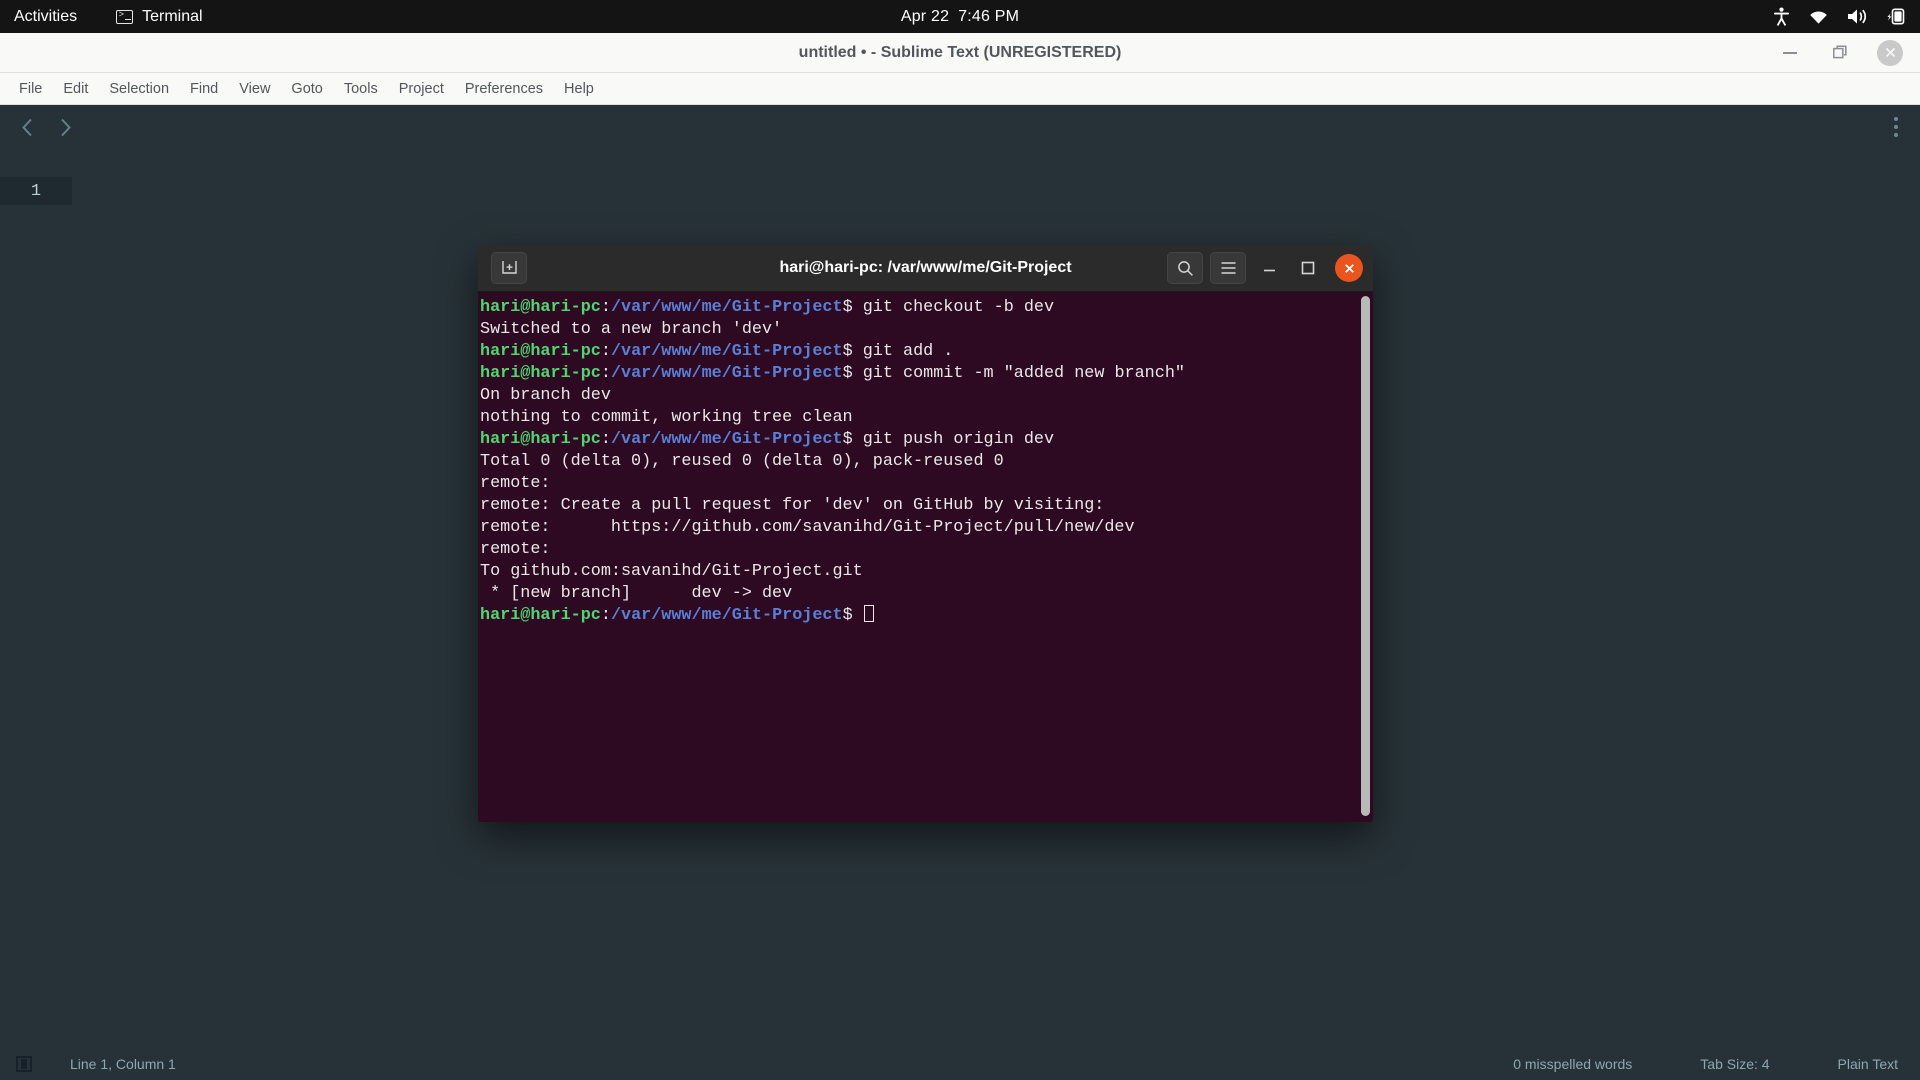  Describe the element at coordinates (926, 418) in the screenshot. I see `terminal-output-line: nothing to commit, working tree clean` at that location.